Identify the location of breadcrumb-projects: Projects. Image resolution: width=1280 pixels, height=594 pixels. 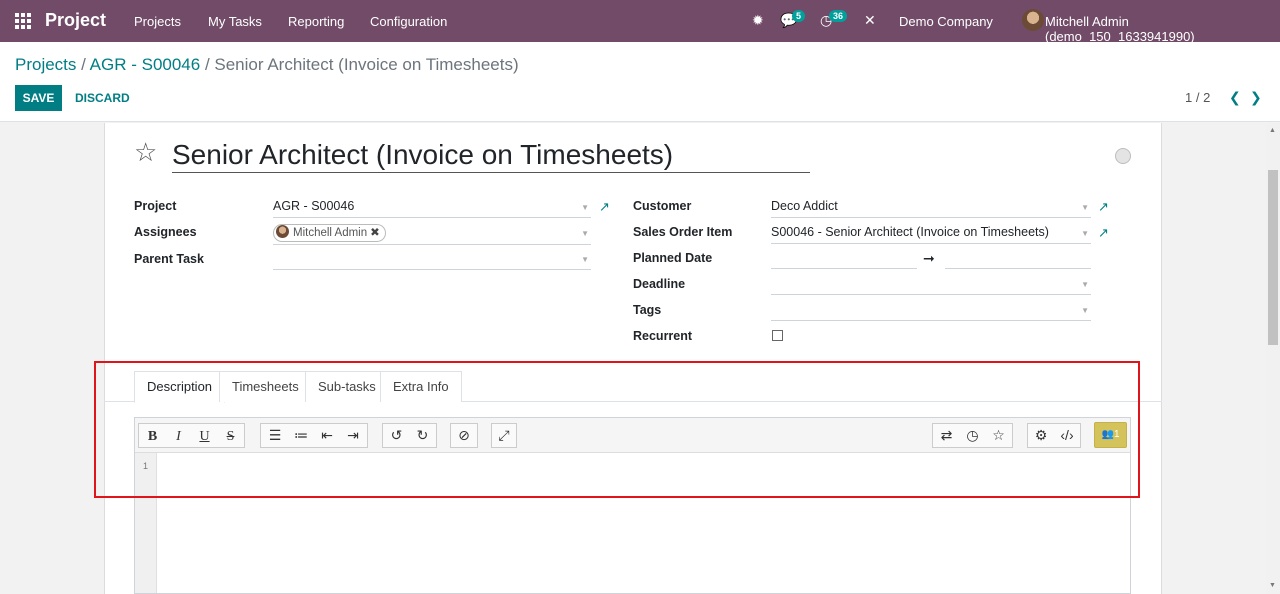
(45, 64).